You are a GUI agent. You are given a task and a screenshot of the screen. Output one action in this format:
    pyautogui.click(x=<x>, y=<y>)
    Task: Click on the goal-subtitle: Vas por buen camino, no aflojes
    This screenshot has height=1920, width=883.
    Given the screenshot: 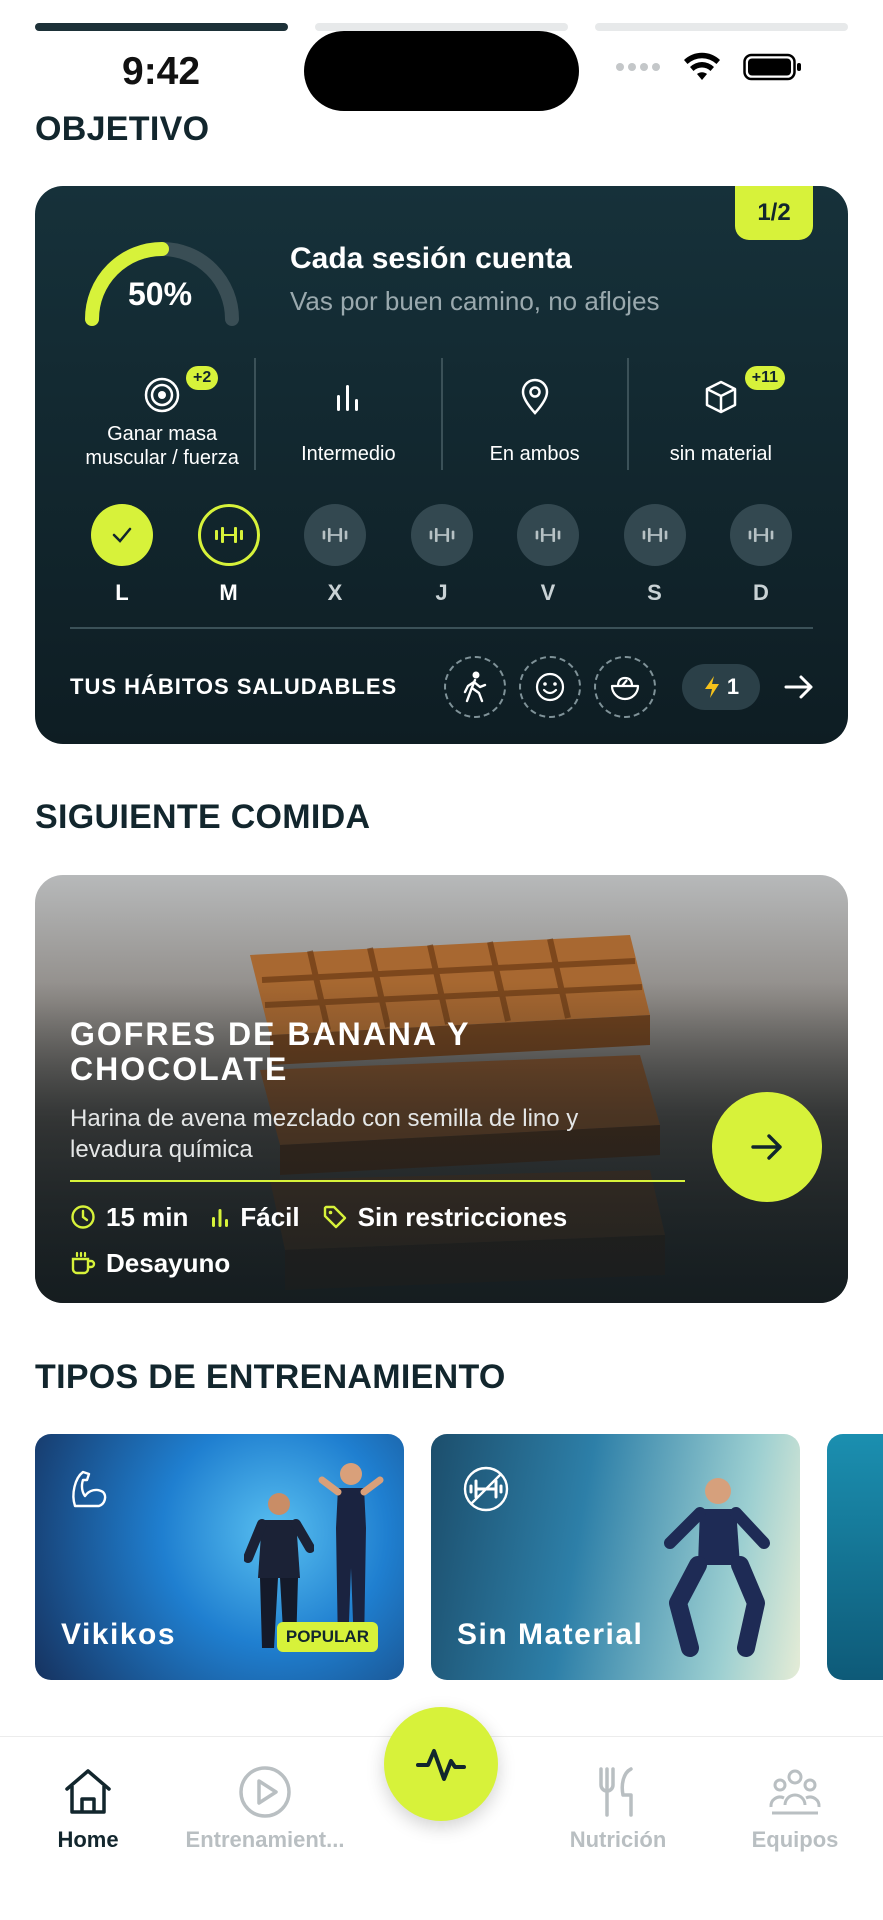 What is the action you would take?
    pyautogui.click(x=475, y=301)
    